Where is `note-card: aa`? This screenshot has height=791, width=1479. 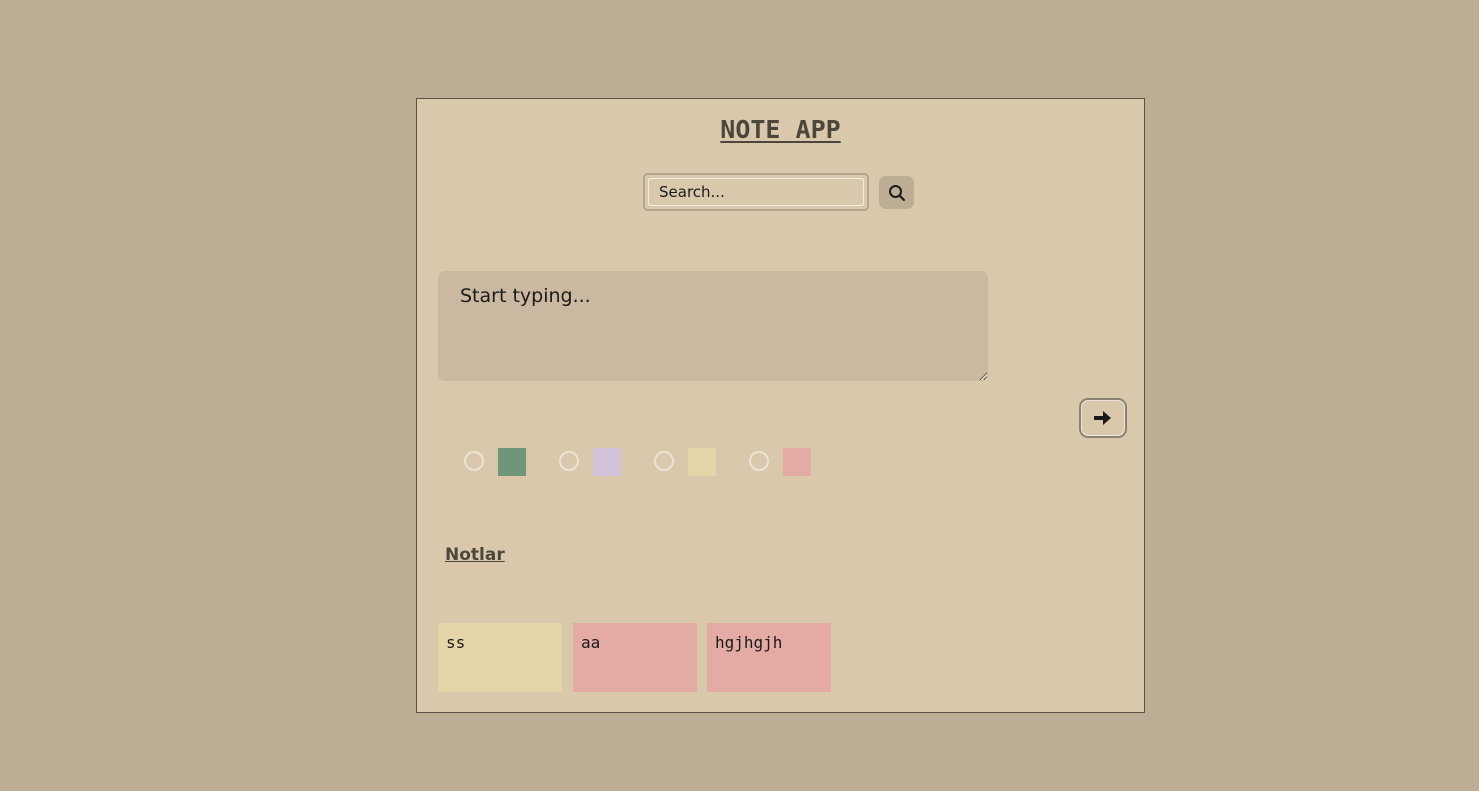
note-card: aa is located at coordinates (635, 657).